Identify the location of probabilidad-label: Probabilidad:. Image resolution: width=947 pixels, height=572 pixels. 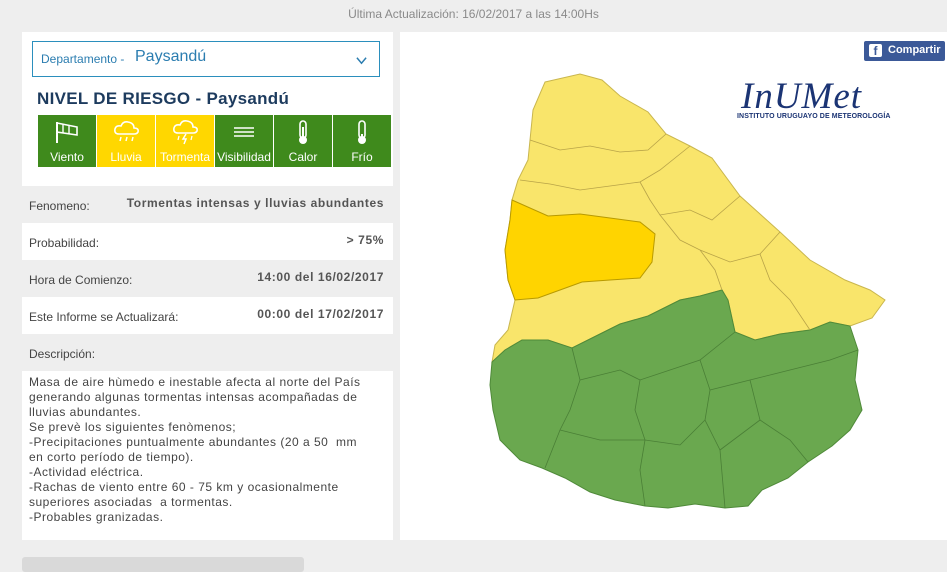
(64, 243).